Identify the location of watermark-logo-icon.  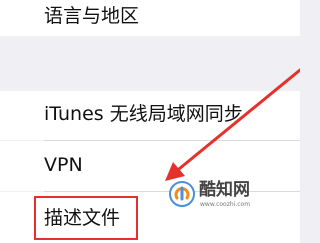
(182, 194).